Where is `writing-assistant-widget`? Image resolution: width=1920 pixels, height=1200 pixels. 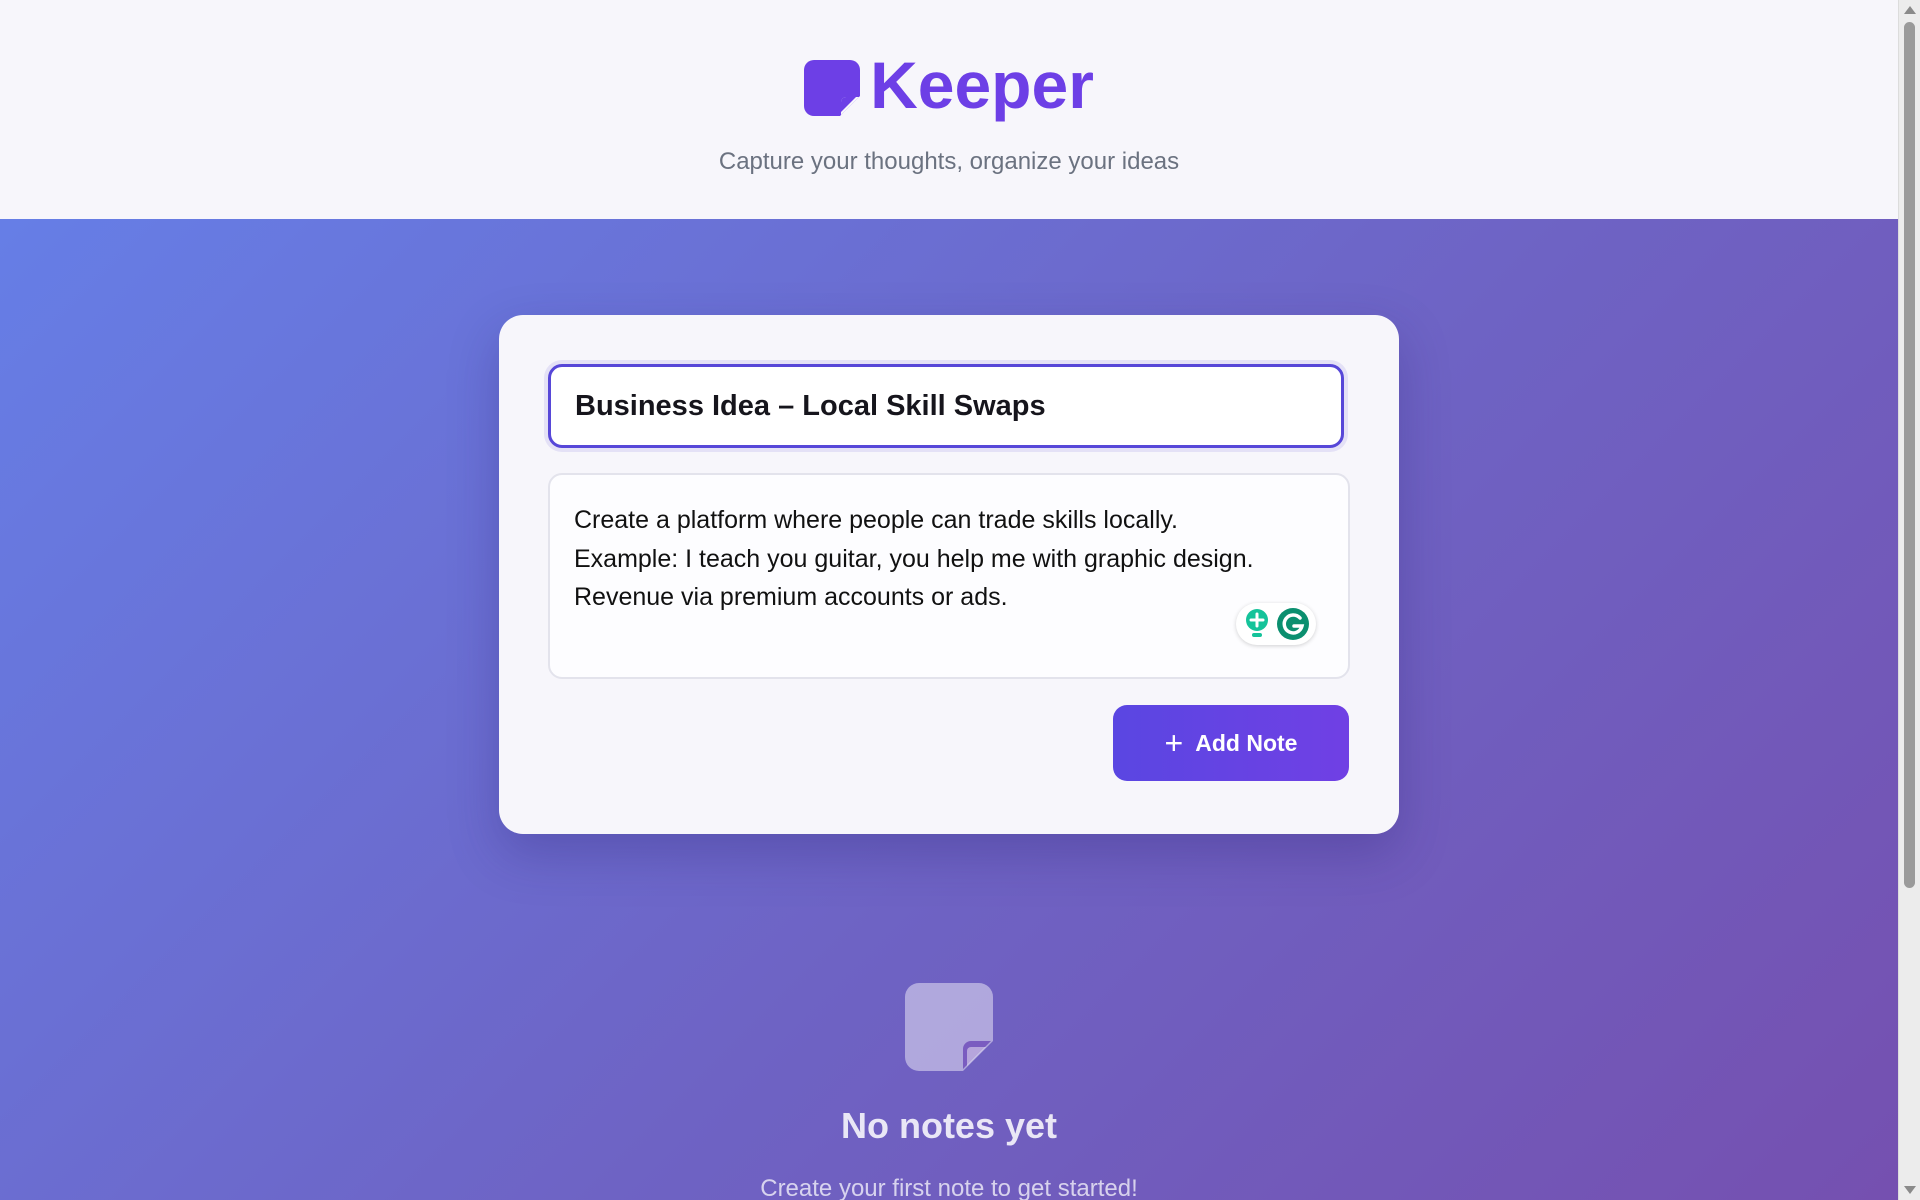 writing-assistant-widget is located at coordinates (1276, 624).